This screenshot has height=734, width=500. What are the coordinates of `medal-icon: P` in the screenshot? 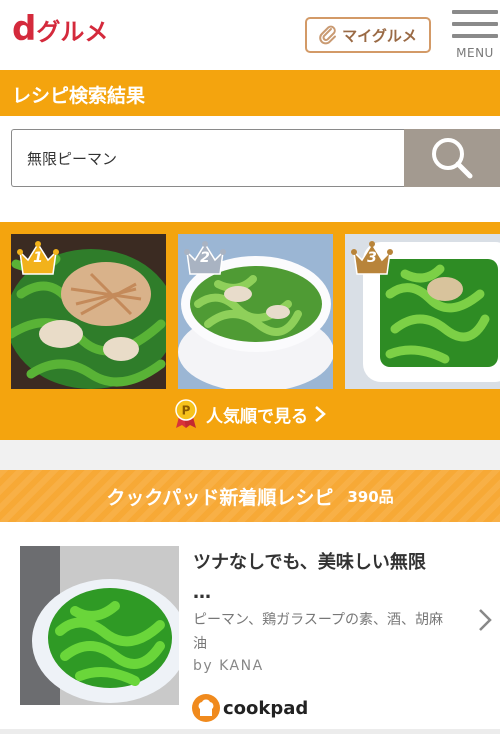 It's located at (186, 413).